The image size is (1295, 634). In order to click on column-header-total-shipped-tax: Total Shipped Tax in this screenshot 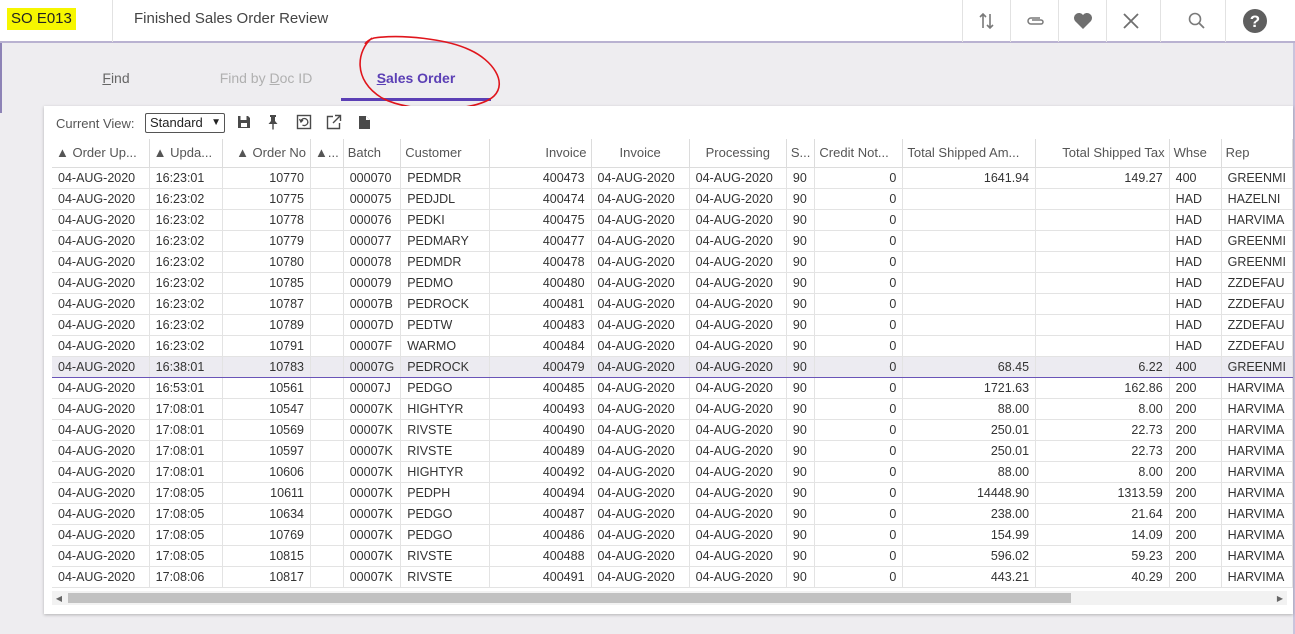, I will do `click(1102, 153)`.